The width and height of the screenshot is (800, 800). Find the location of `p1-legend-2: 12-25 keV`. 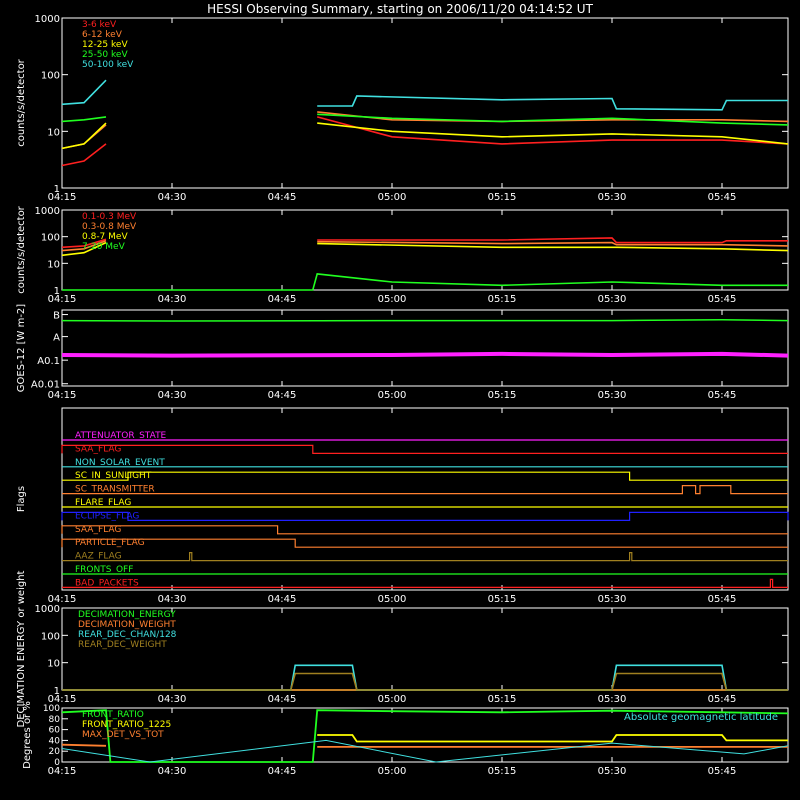

p1-legend-2: 12-25 keV is located at coordinates (105, 45).